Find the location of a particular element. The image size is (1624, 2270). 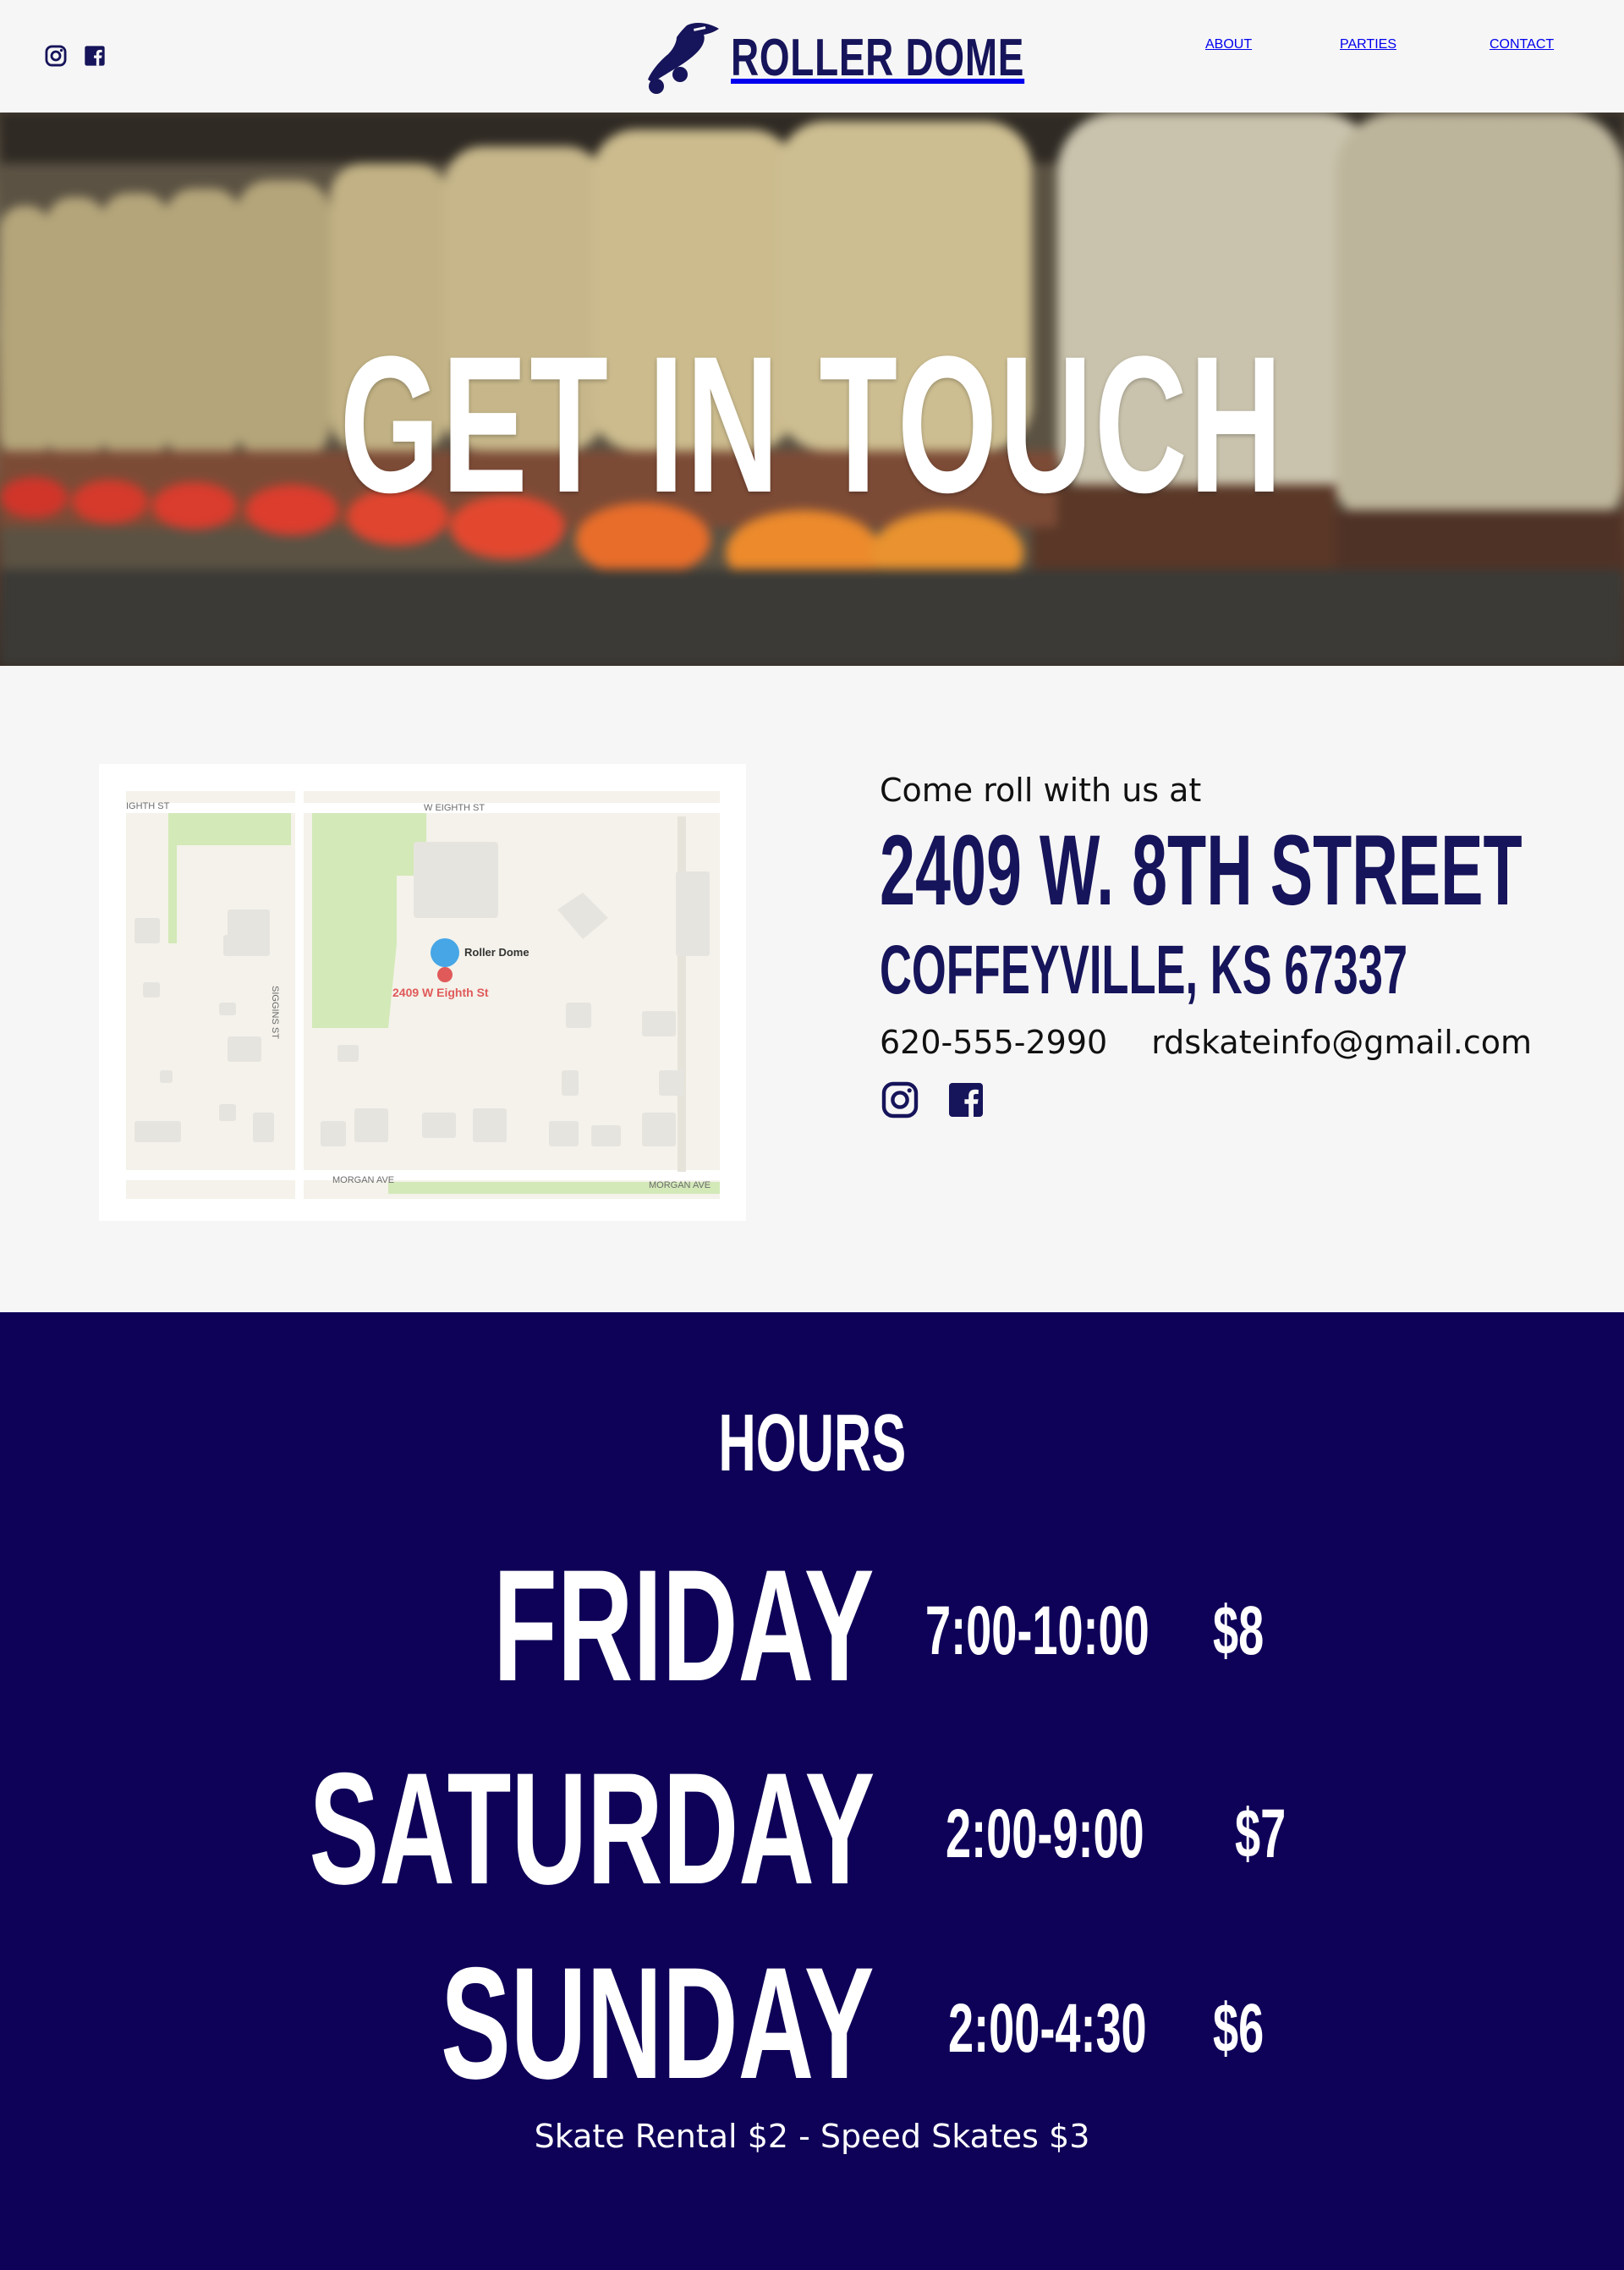

brand-name: ROLLER DOME is located at coordinates (878, 57).